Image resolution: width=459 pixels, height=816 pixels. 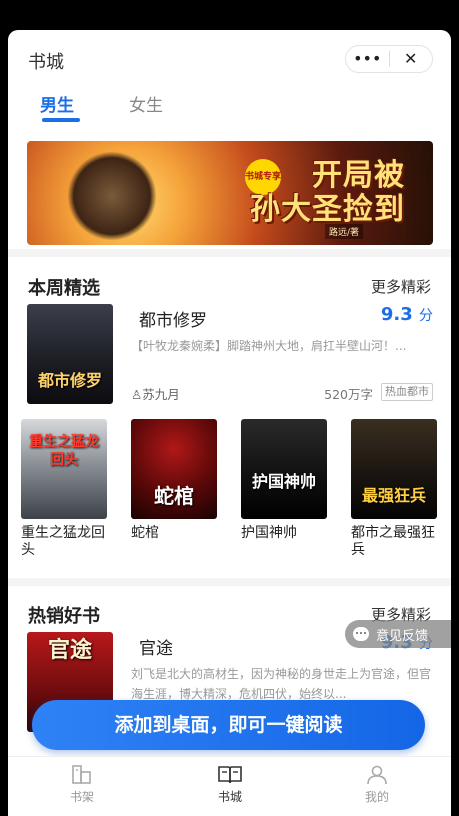 What do you see at coordinates (286, 533) in the screenshot?
I see `book-name: 护国神帅` at bounding box center [286, 533].